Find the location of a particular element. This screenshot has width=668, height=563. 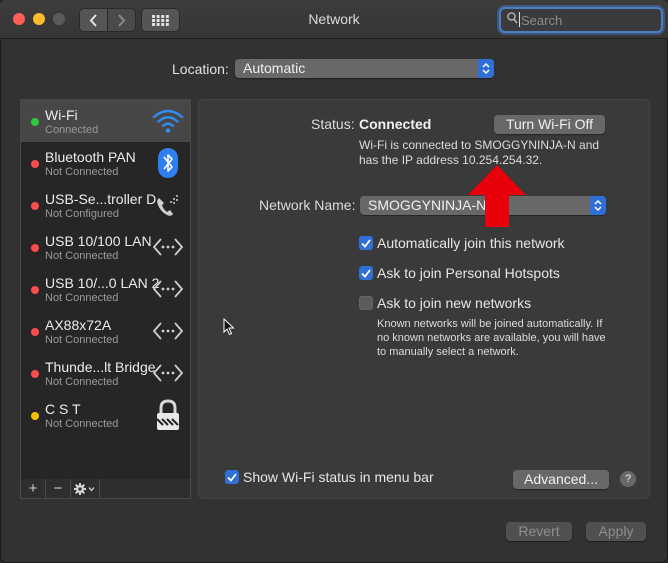

gear-icon is located at coordinates (84, 488).